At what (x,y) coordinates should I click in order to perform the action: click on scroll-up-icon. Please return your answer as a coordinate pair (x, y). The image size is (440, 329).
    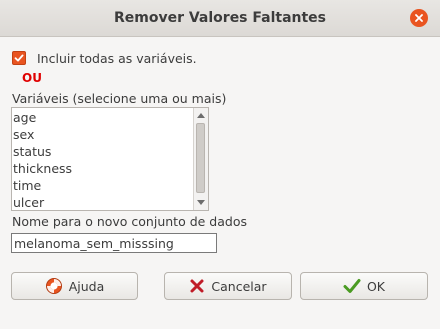
    Looking at the image, I should click on (201, 115).